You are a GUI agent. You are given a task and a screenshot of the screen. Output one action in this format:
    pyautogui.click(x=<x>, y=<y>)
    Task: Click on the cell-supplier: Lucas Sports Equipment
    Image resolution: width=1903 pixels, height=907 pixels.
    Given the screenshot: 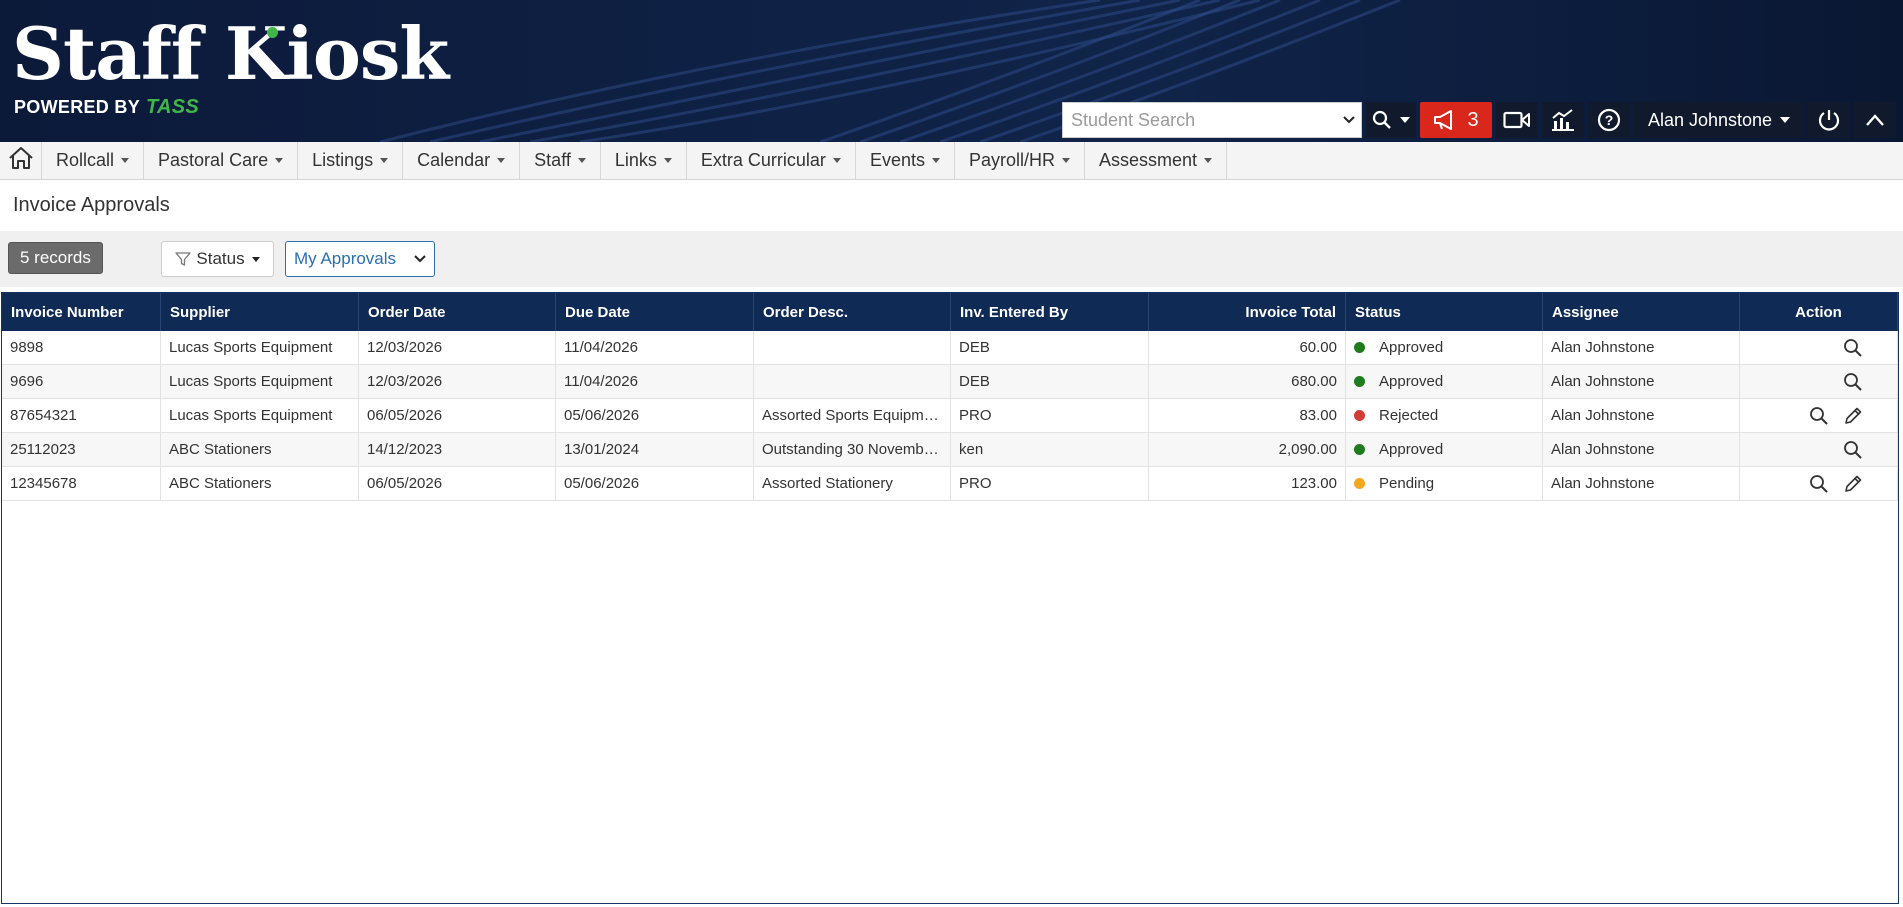 What is the action you would take?
    pyautogui.click(x=260, y=348)
    